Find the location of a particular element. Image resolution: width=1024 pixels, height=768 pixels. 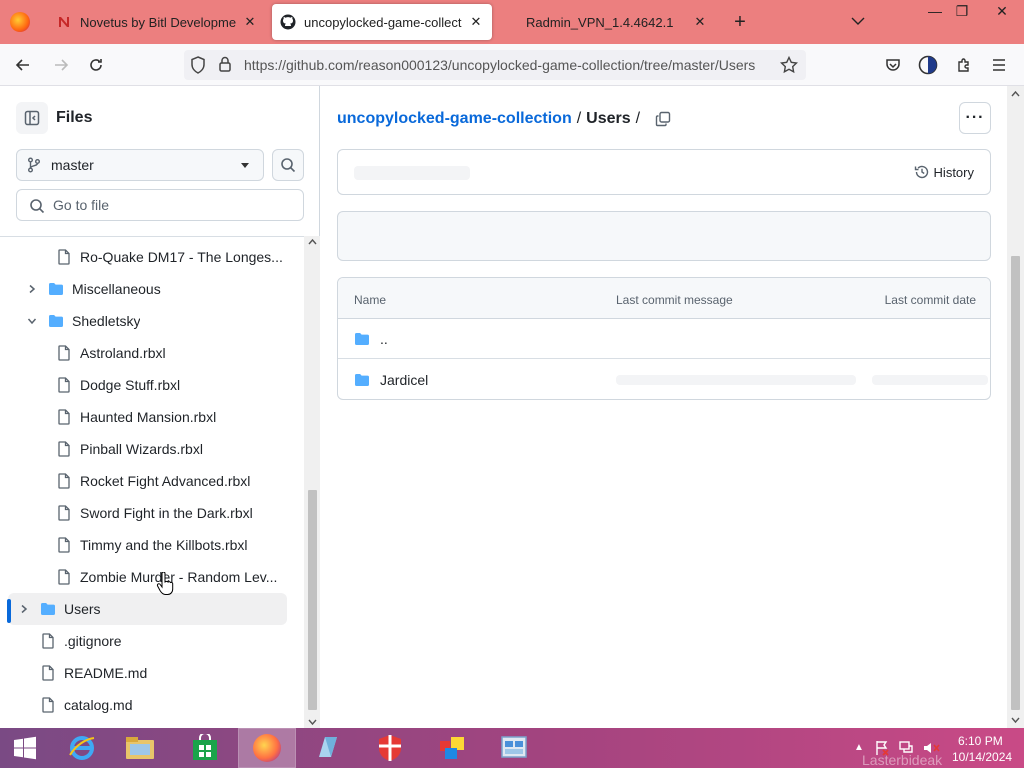

lock-icon is located at coordinates (225, 65).